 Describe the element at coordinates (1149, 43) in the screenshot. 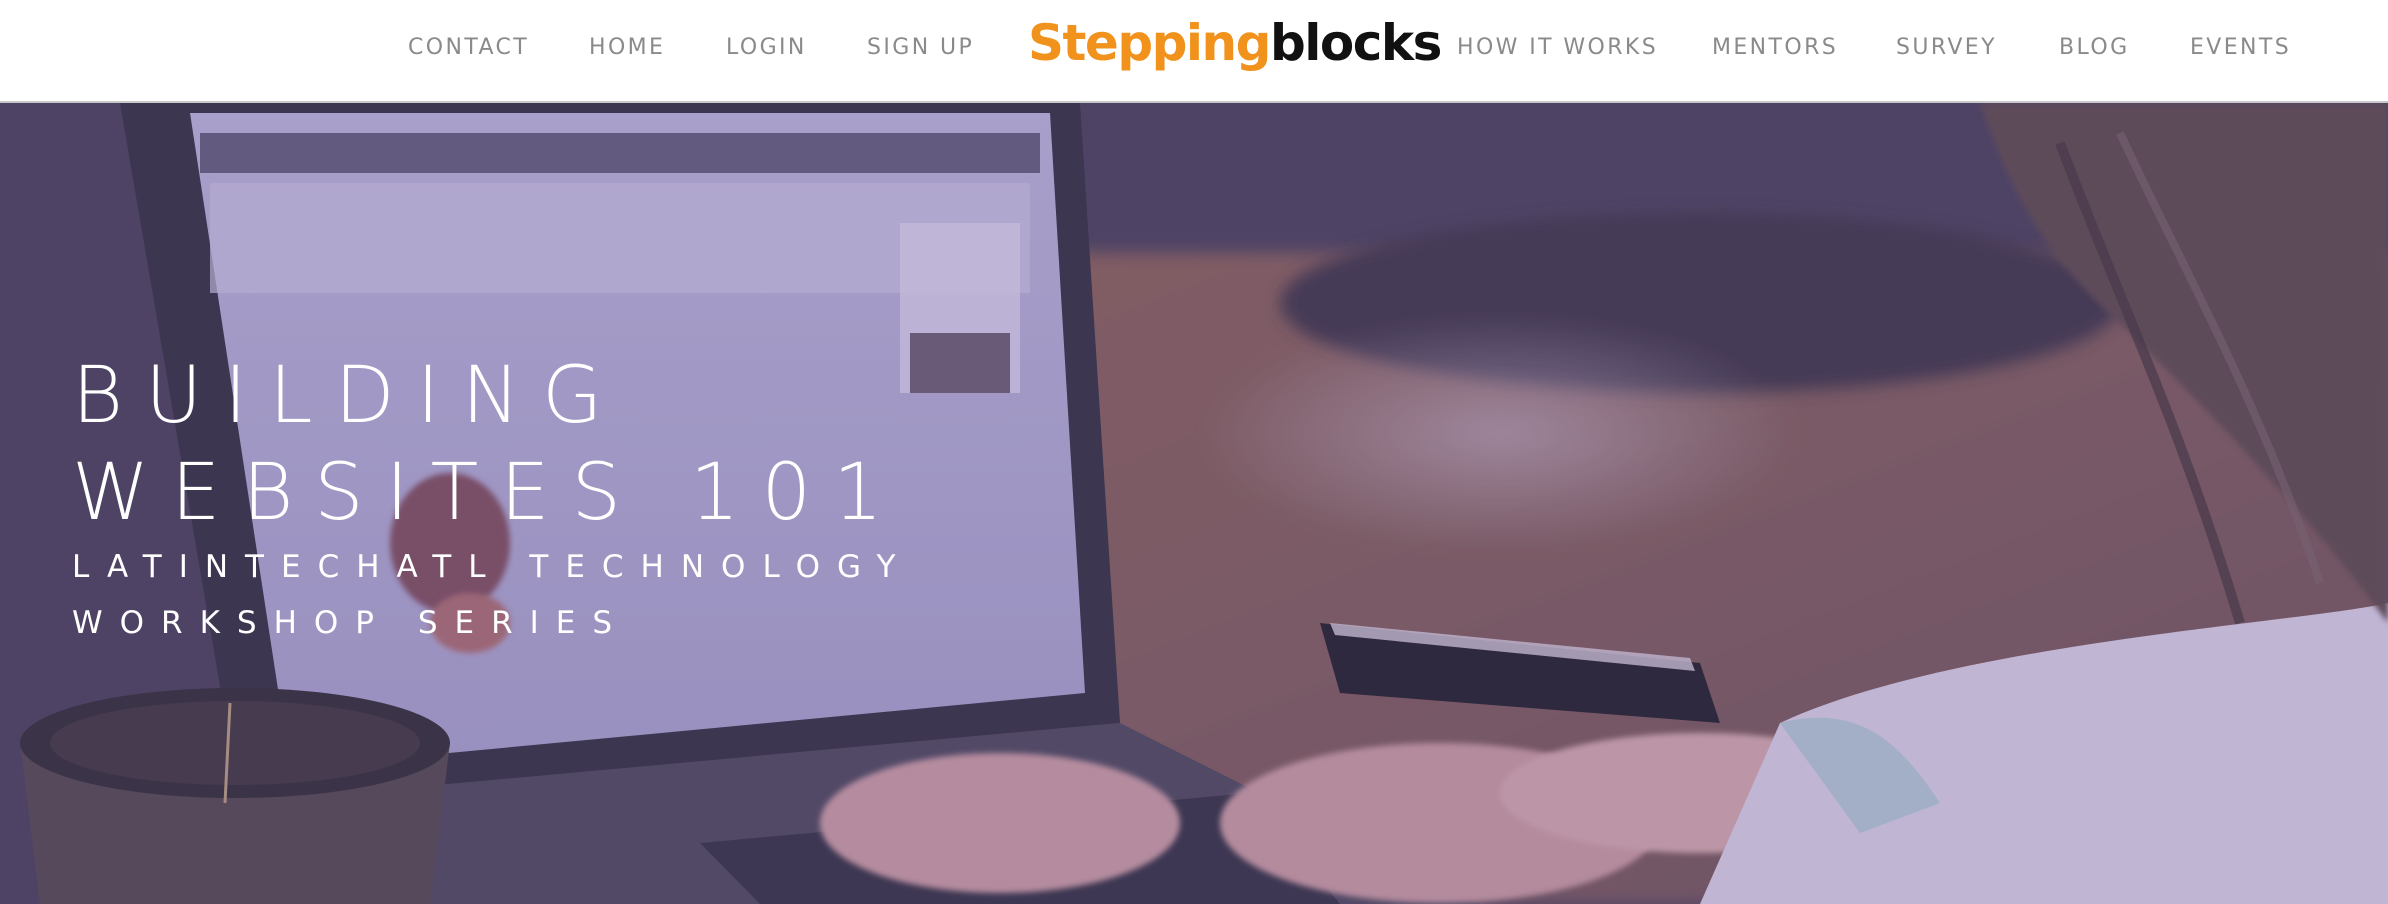

I see `logo-text-stepping: Stepping` at that location.